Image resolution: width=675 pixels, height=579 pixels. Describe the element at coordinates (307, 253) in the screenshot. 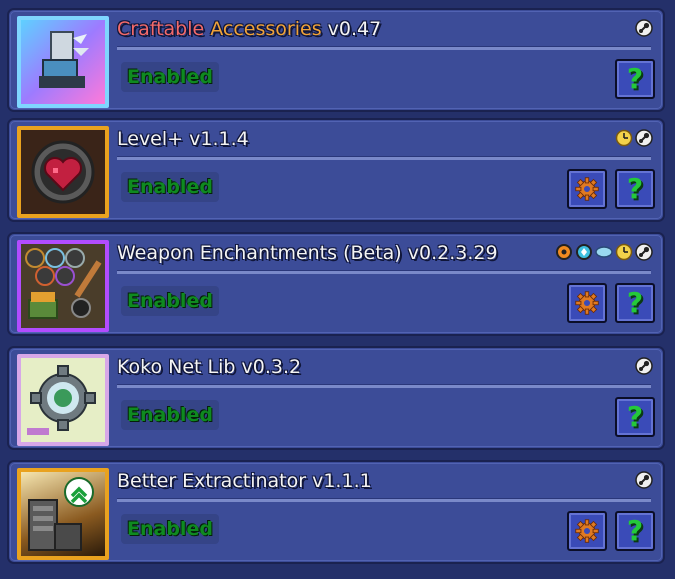

I see `mod-title: Weapon Enchantments (Beta) v0.2.3.29` at that location.